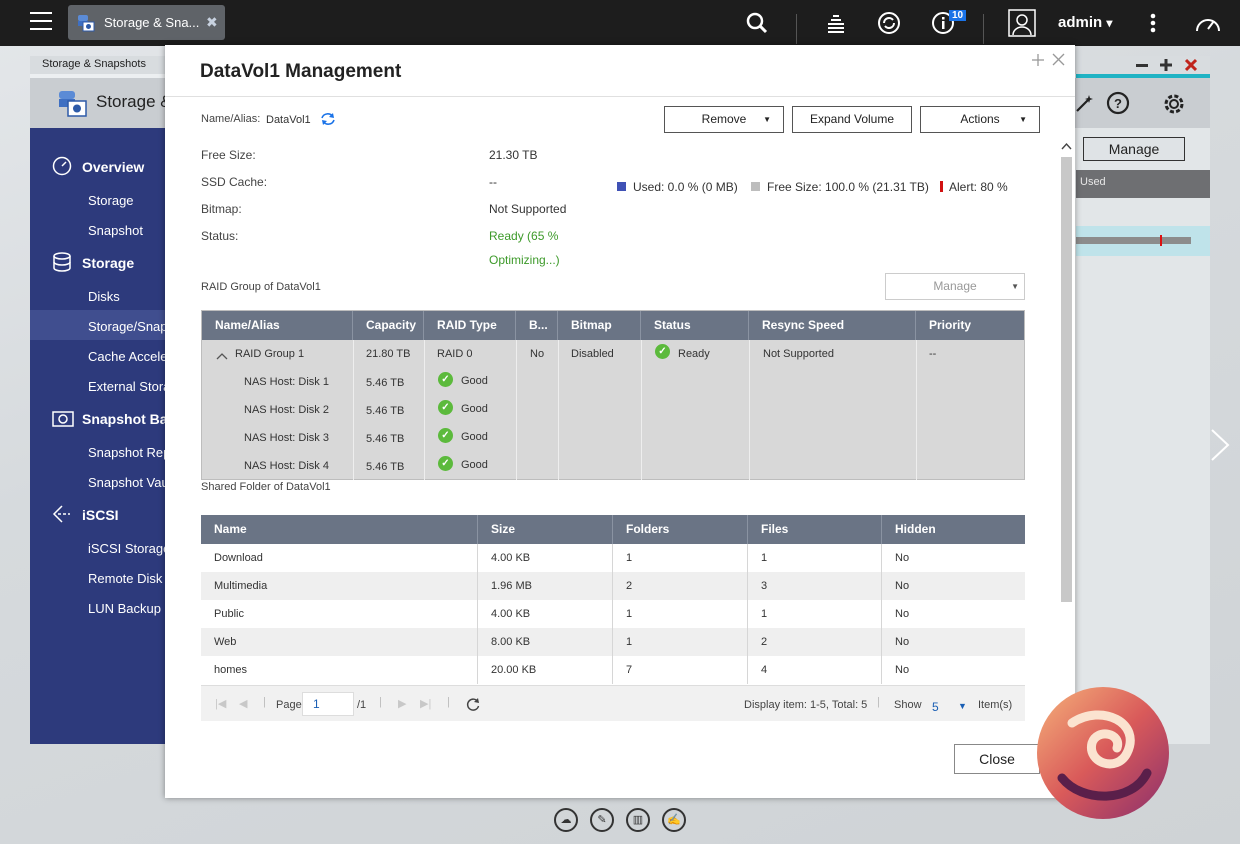 The height and width of the screenshot is (844, 1240). I want to click on close-window-icon, so click(1191, 65).